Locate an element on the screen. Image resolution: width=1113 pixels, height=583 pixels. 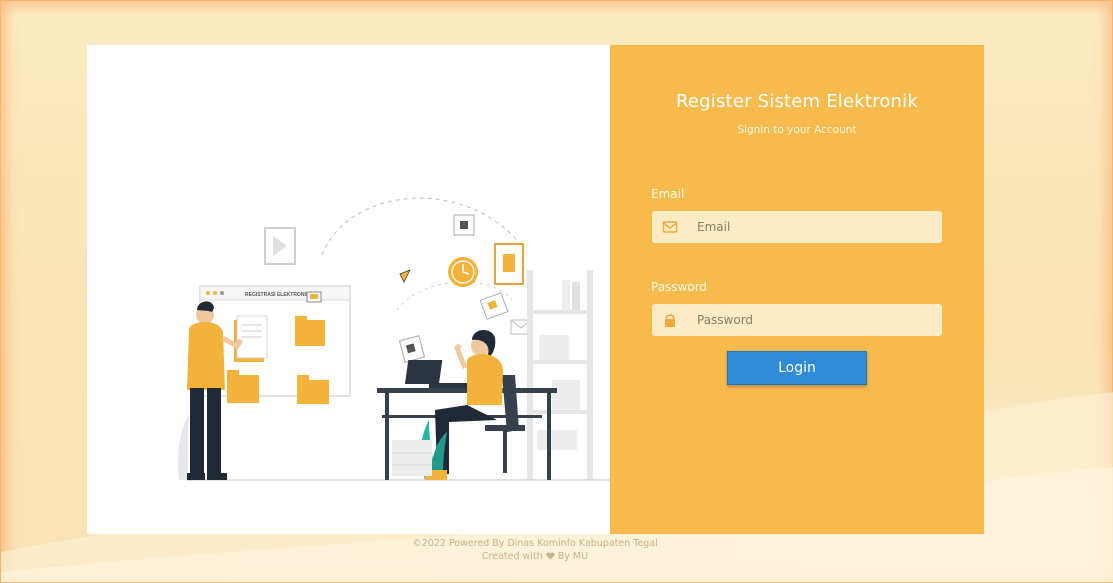
page-subtitle: Signin to your Account is located at coordinates (797, 130).